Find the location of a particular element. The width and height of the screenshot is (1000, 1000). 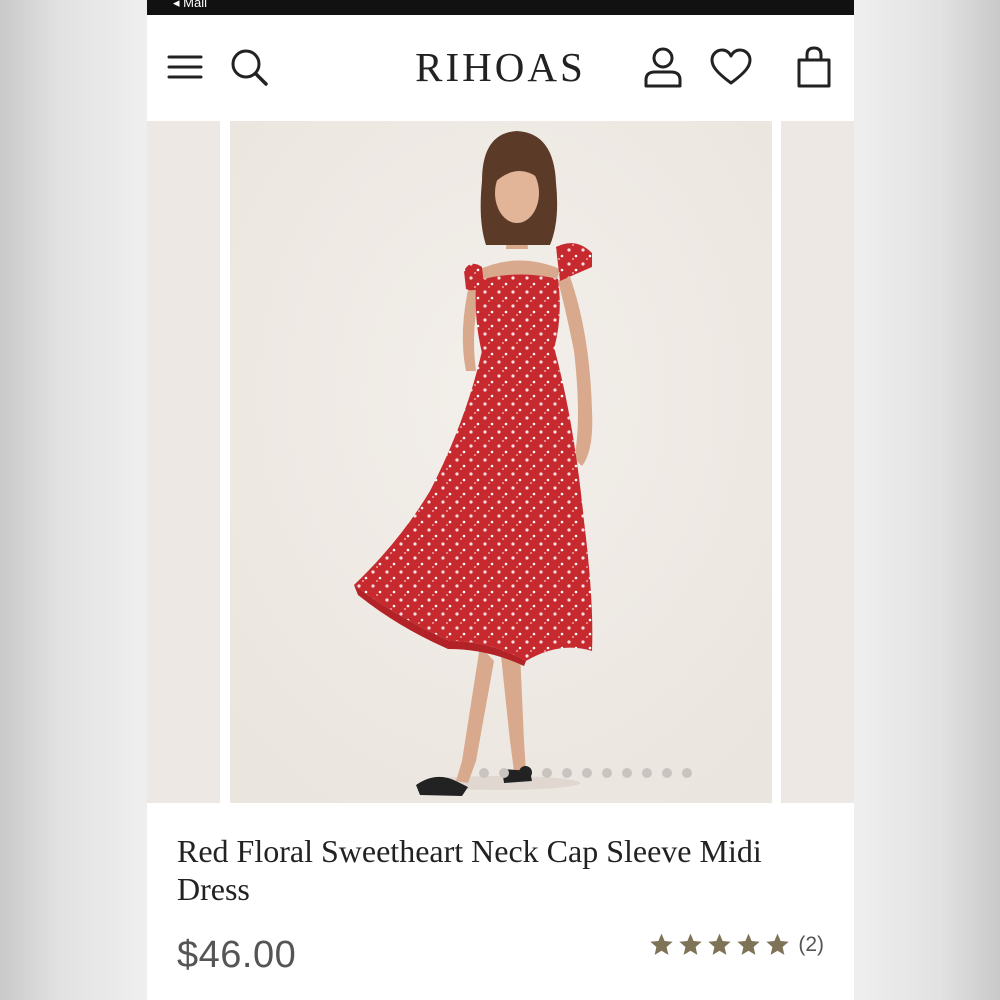

search-icon is located at coordinates (249, 67).